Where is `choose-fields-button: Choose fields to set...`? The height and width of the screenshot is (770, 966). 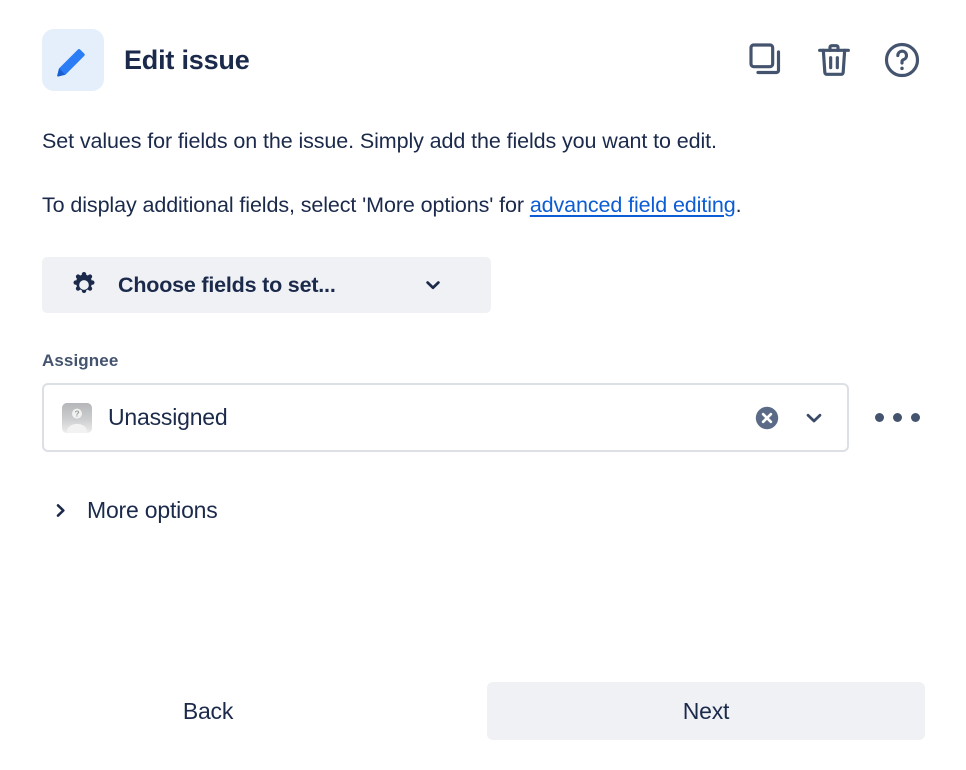 choose-fields-button: Choose fields to set... is located at coordinates (266, 285).